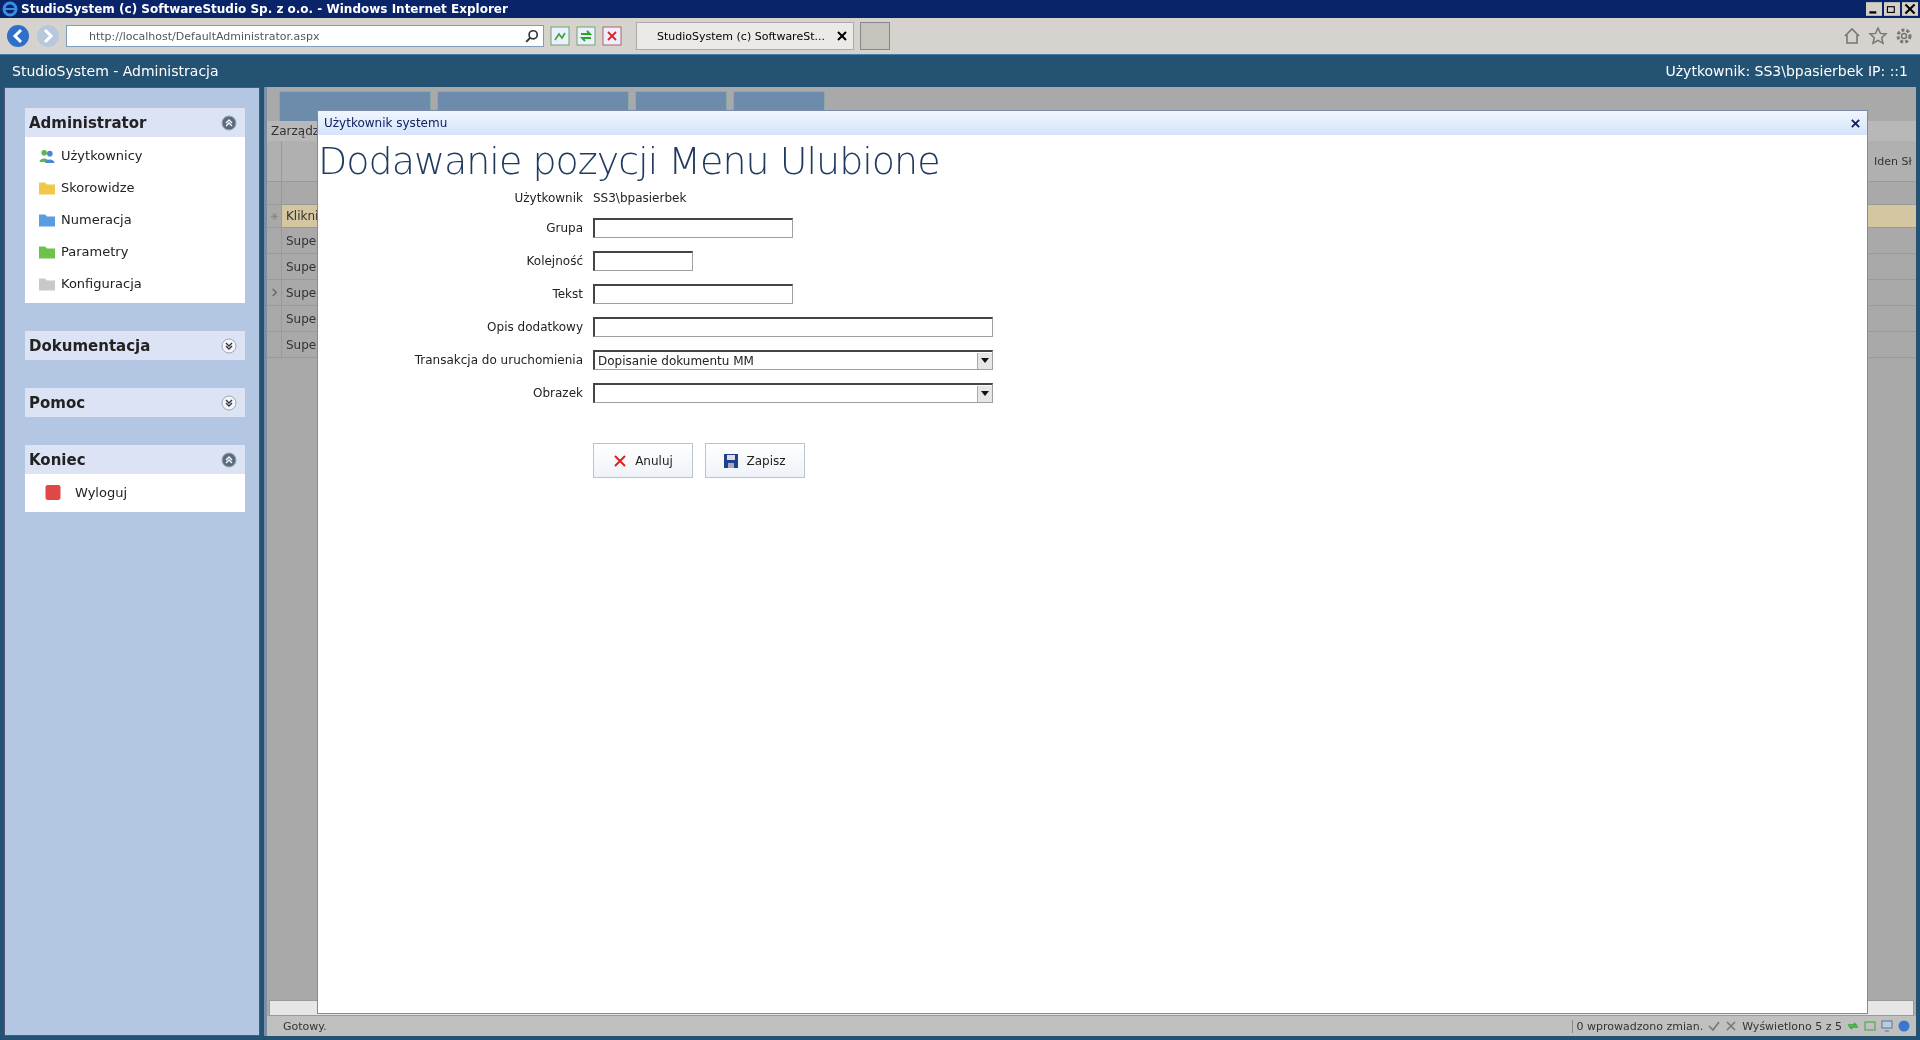  Describe the element at coordinates (386, 123) in the screenshot. I see `dialog-title: Użytkownik systemu` at that location.